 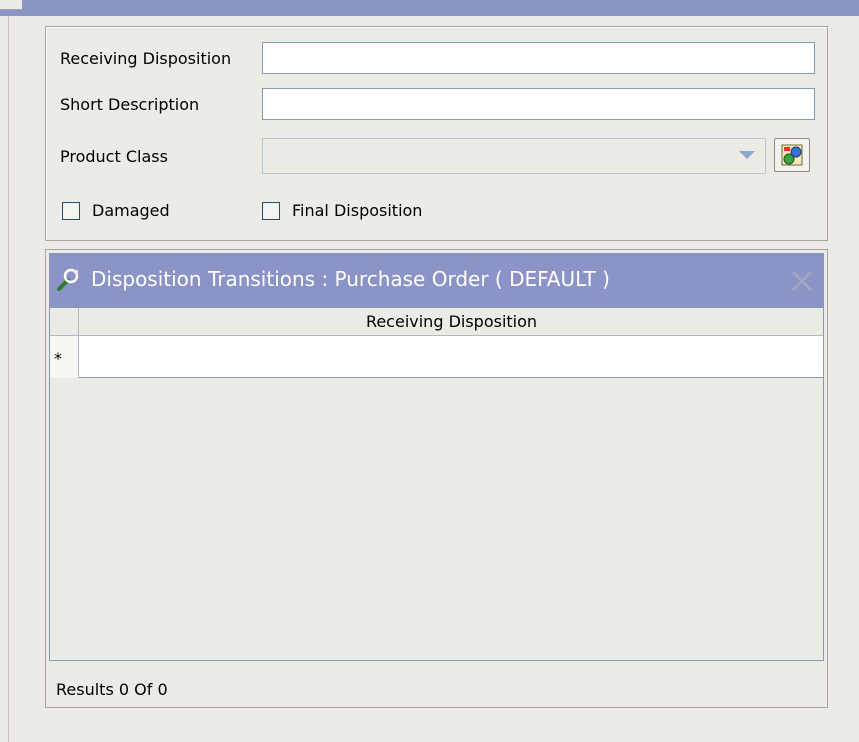 What do you see at coordinates (68, 279) in the screenshot?
I see `key-wrench-icon` at bounding box center [68, 279].